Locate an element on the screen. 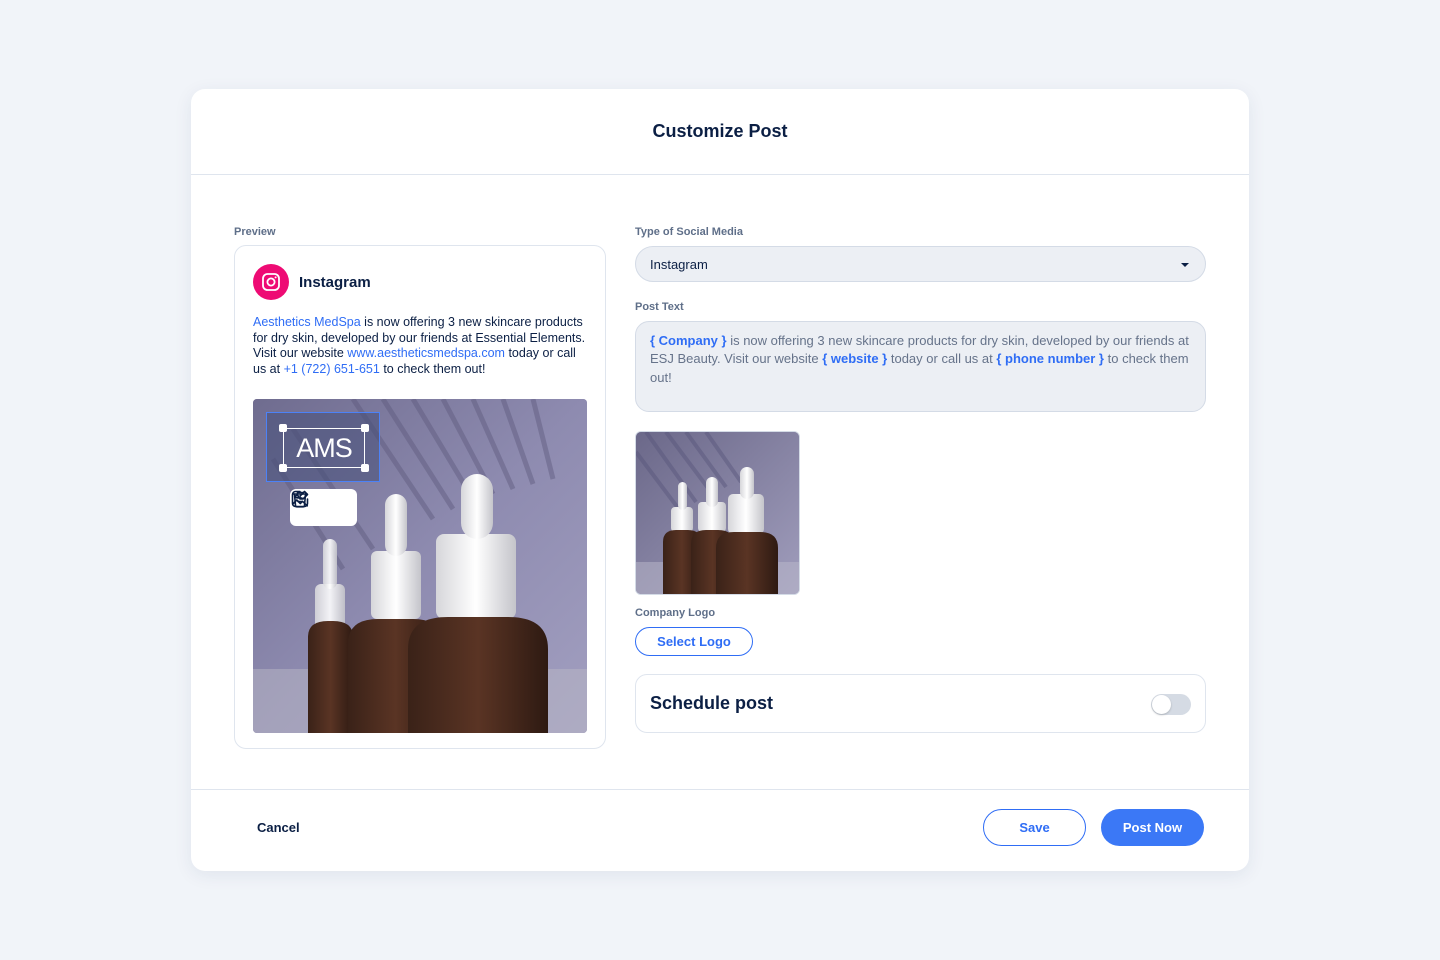 The width and height of the screenshot is (1440, 960). phone-number-variable: { phone number } is located at coordinates (1050, 359).